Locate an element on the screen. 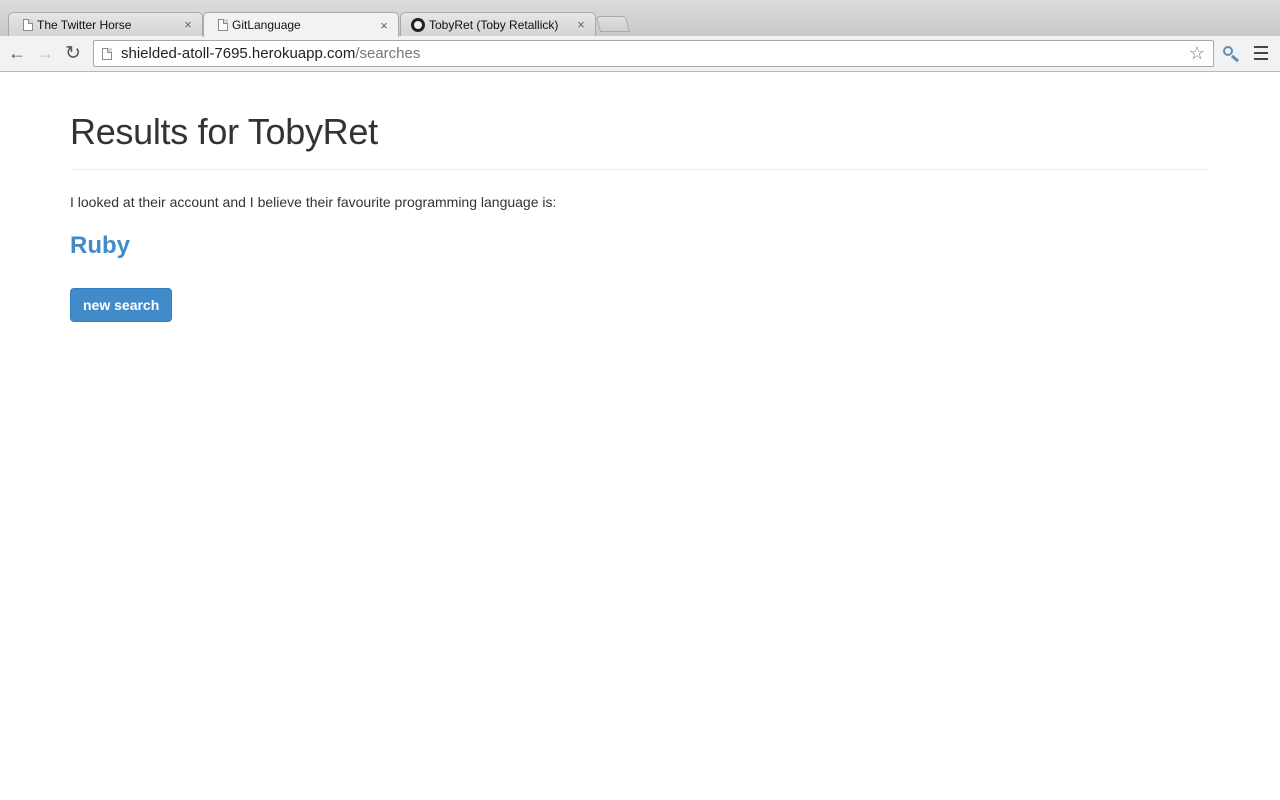 Image resolution: width=1280 pixels, height=800 pixels. reload-icon: ↻ is located at coordinates (73, 53).